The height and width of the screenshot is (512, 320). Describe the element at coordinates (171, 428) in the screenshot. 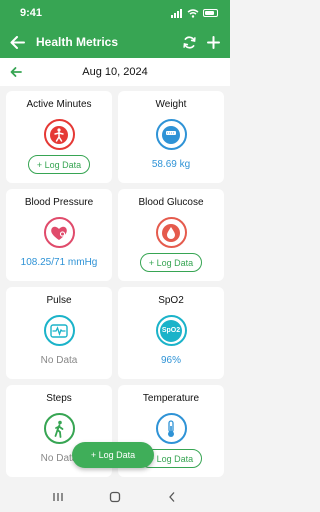

I see `thermometer-icon` at that location.